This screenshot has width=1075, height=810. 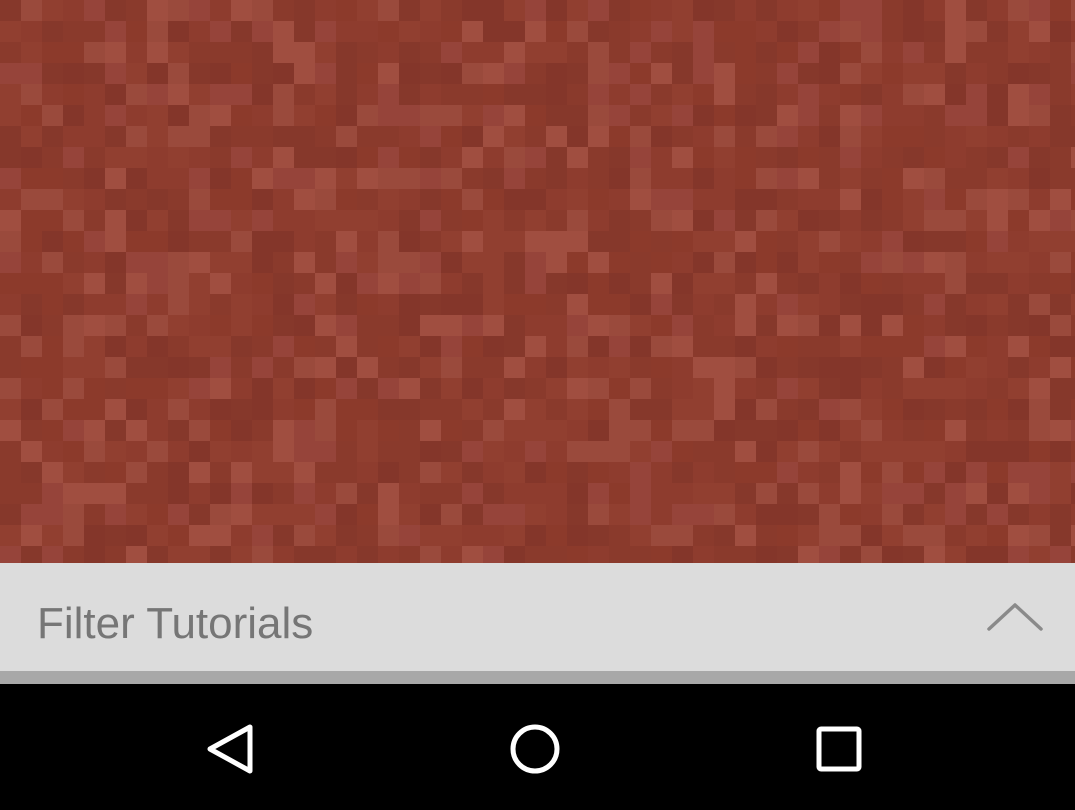 What do you see at coordinates (535, 749) in the screenshot?
I see `home-circle-icon` at bounding box center [535, 749].